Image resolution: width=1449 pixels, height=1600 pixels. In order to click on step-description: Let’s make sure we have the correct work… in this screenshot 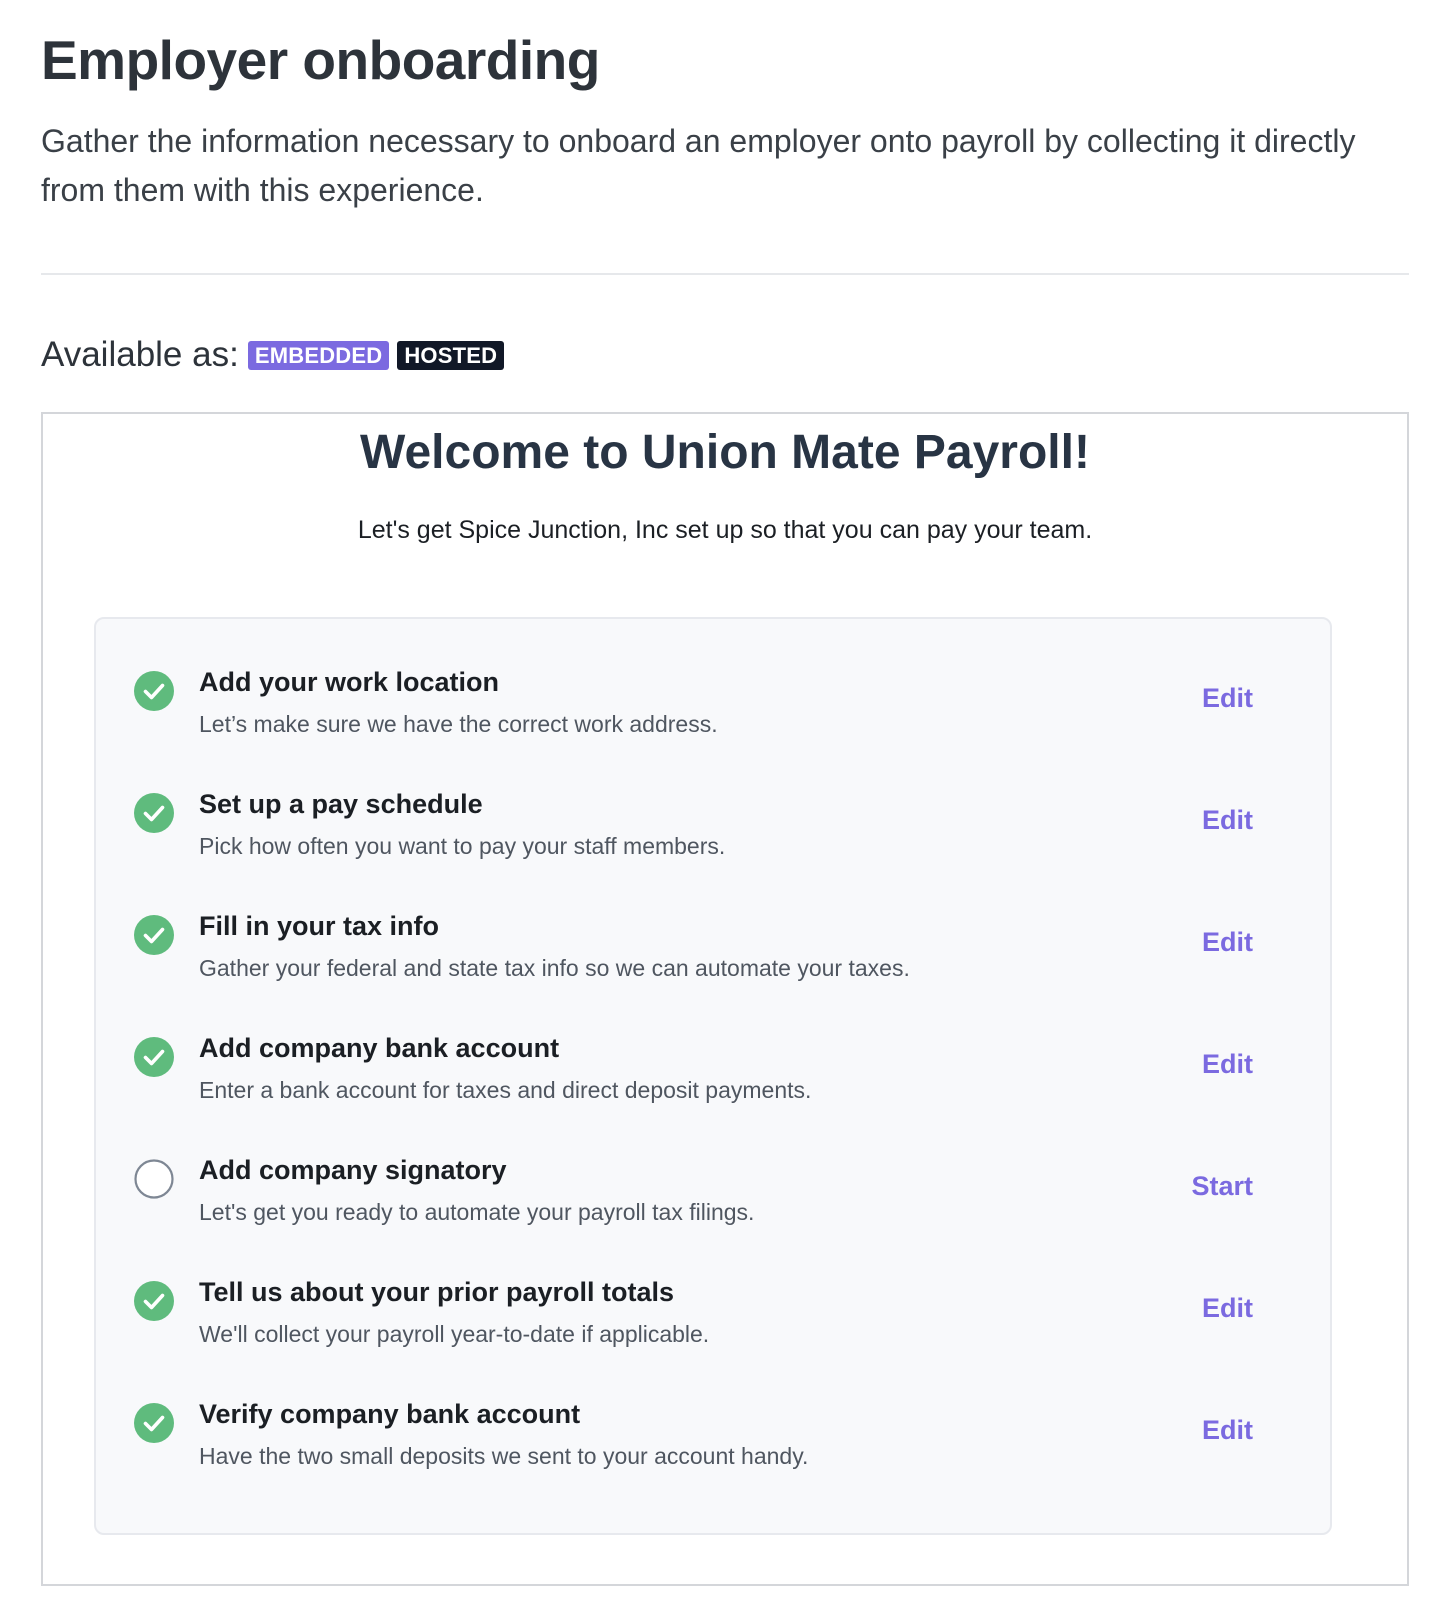, I will do `click(458, 724)`.